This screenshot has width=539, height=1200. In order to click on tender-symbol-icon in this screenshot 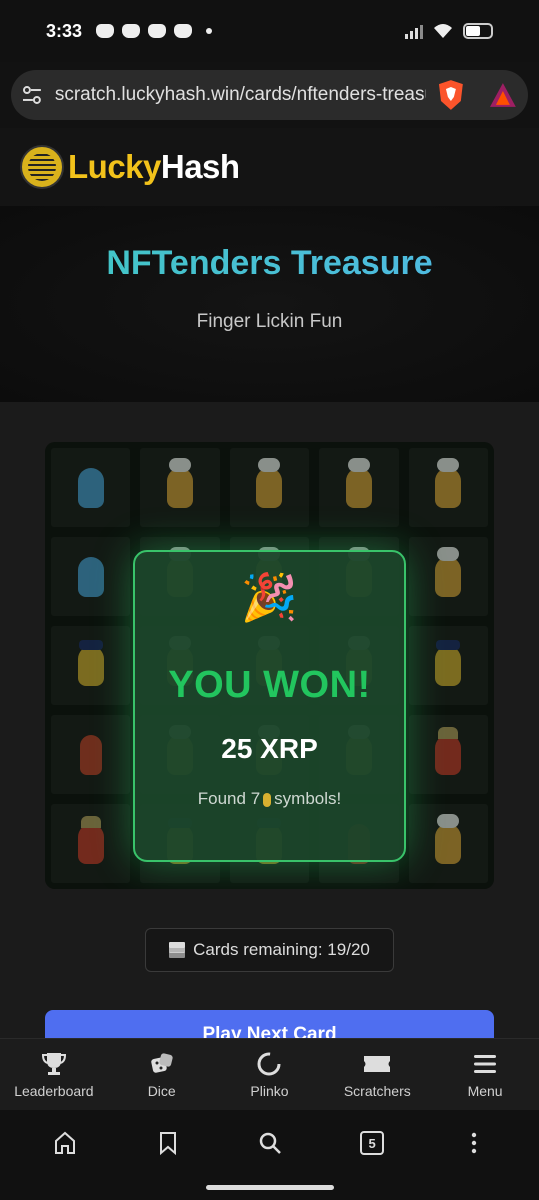, I will do `click(267, 799)`.